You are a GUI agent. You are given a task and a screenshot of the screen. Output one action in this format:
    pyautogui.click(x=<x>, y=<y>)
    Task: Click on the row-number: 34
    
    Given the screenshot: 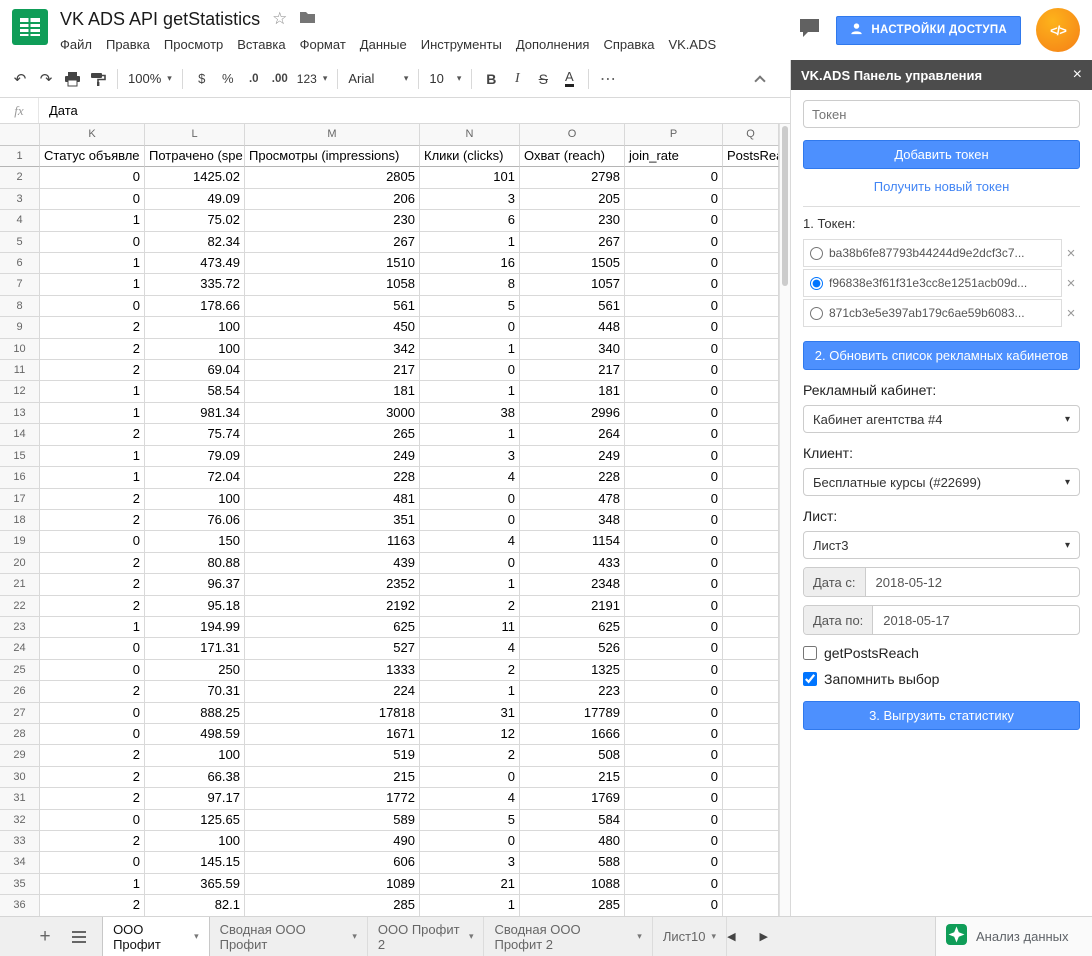 What is the action you would take?
    pyautogui.click(x=20, y=863)
    